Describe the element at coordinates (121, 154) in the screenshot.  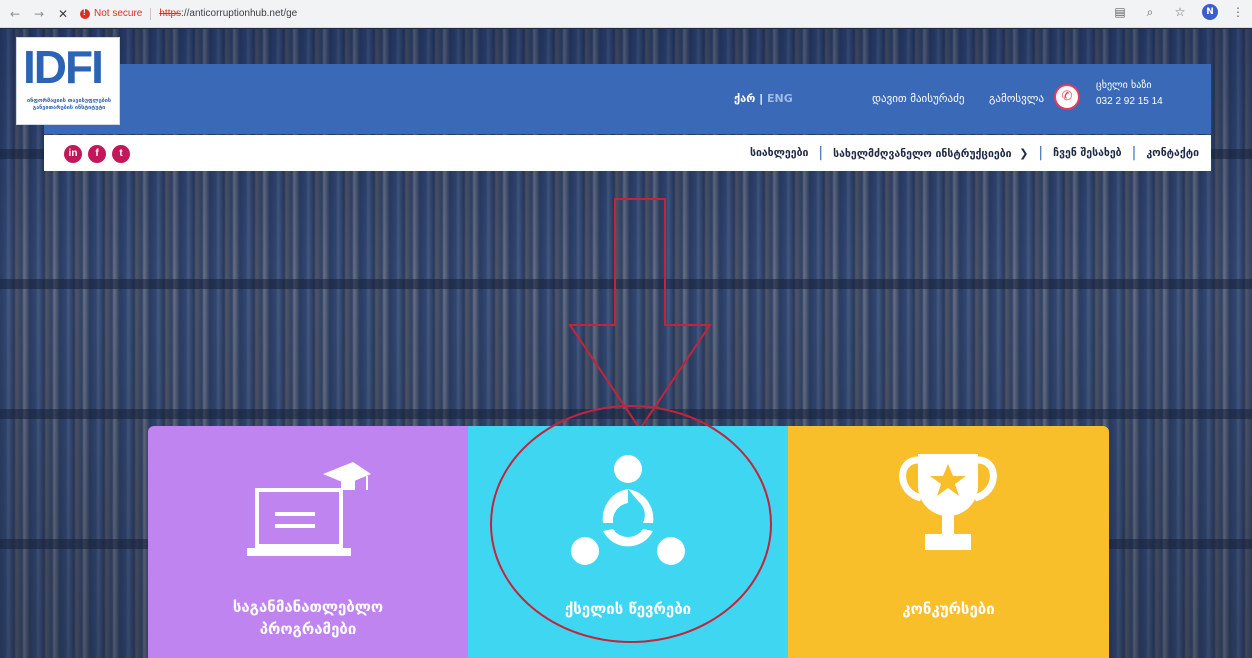
I see `twitter-icon: t` at that location.